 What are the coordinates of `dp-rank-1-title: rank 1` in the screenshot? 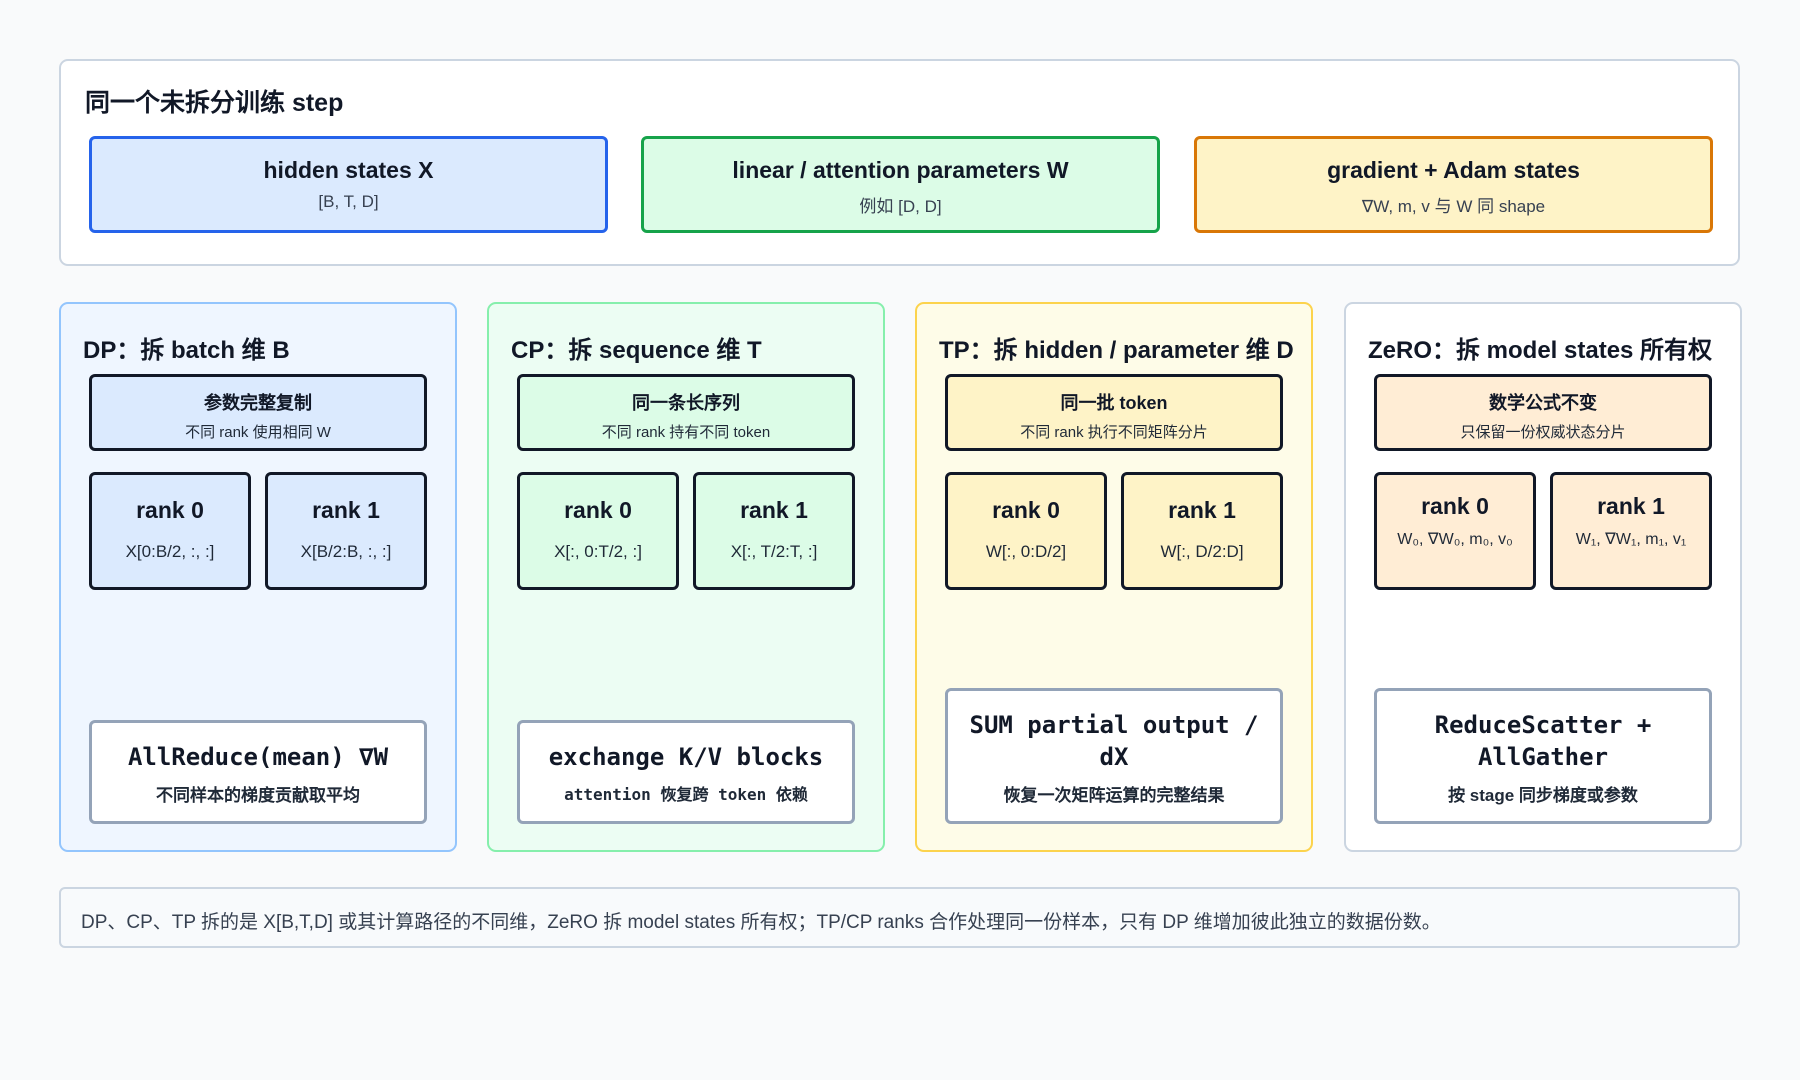 It's located at (346, 510).